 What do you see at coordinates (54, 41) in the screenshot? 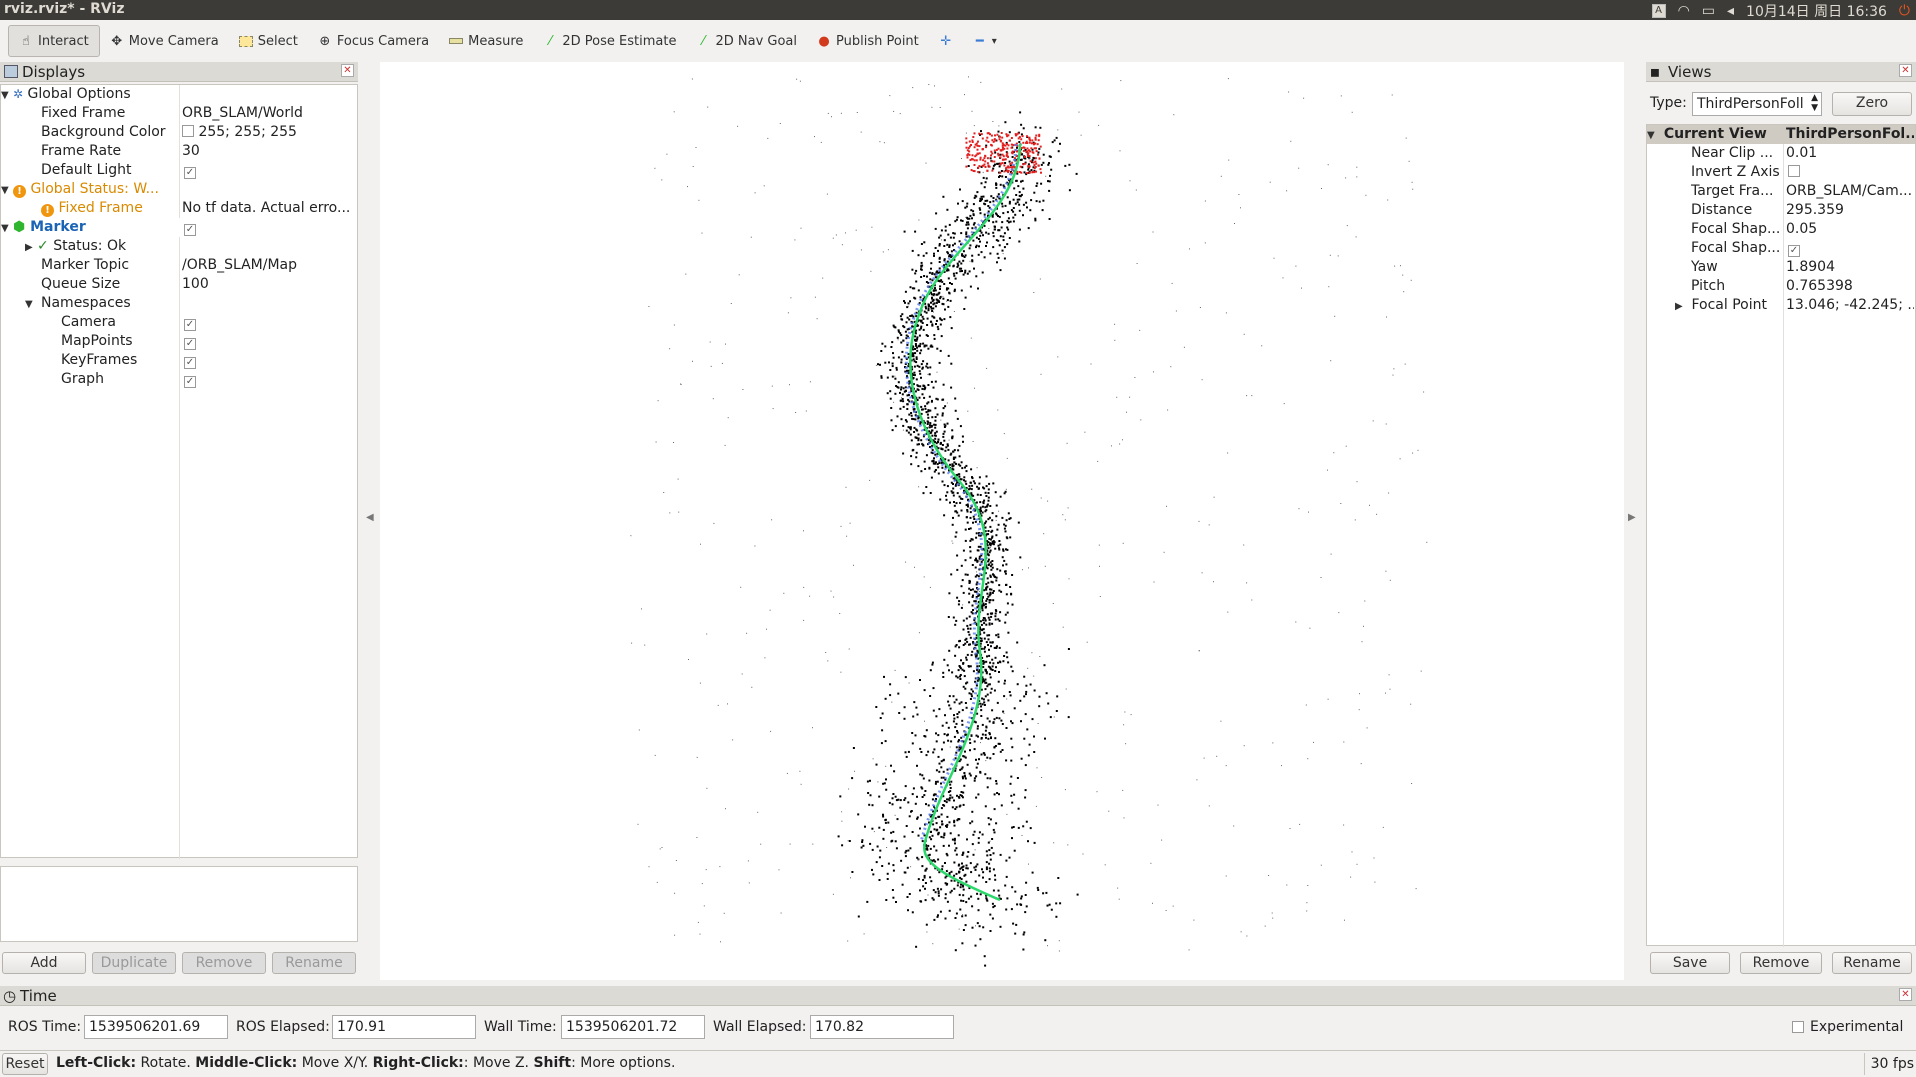
I see `tool-interact: ☝ Interact` at bounding box center [54, 41].